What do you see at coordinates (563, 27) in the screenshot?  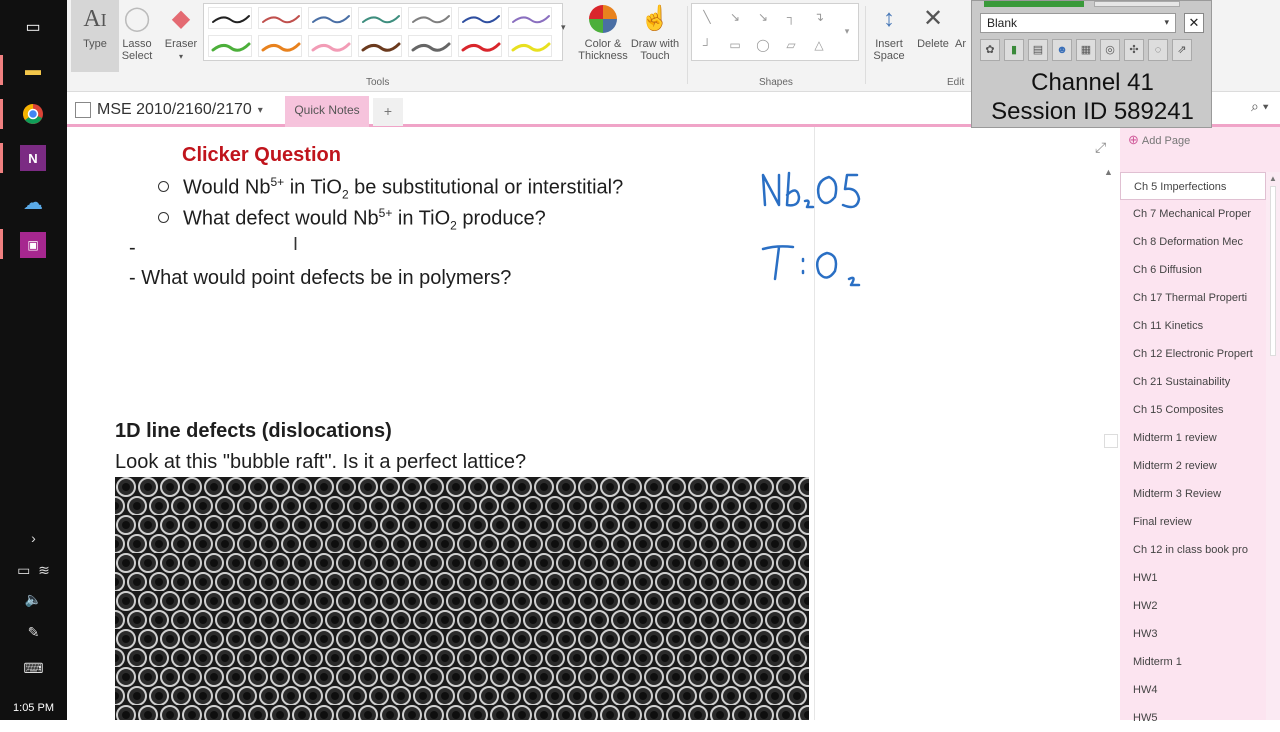 I see `pen-gallery-expand-icon: ▾` at bounding box center [563, 27].